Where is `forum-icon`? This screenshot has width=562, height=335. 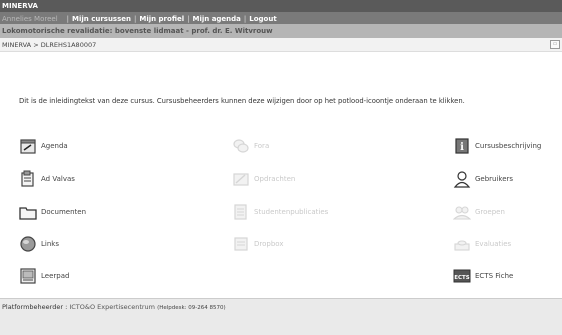
forum-icon is located at coordinates (241, 146).